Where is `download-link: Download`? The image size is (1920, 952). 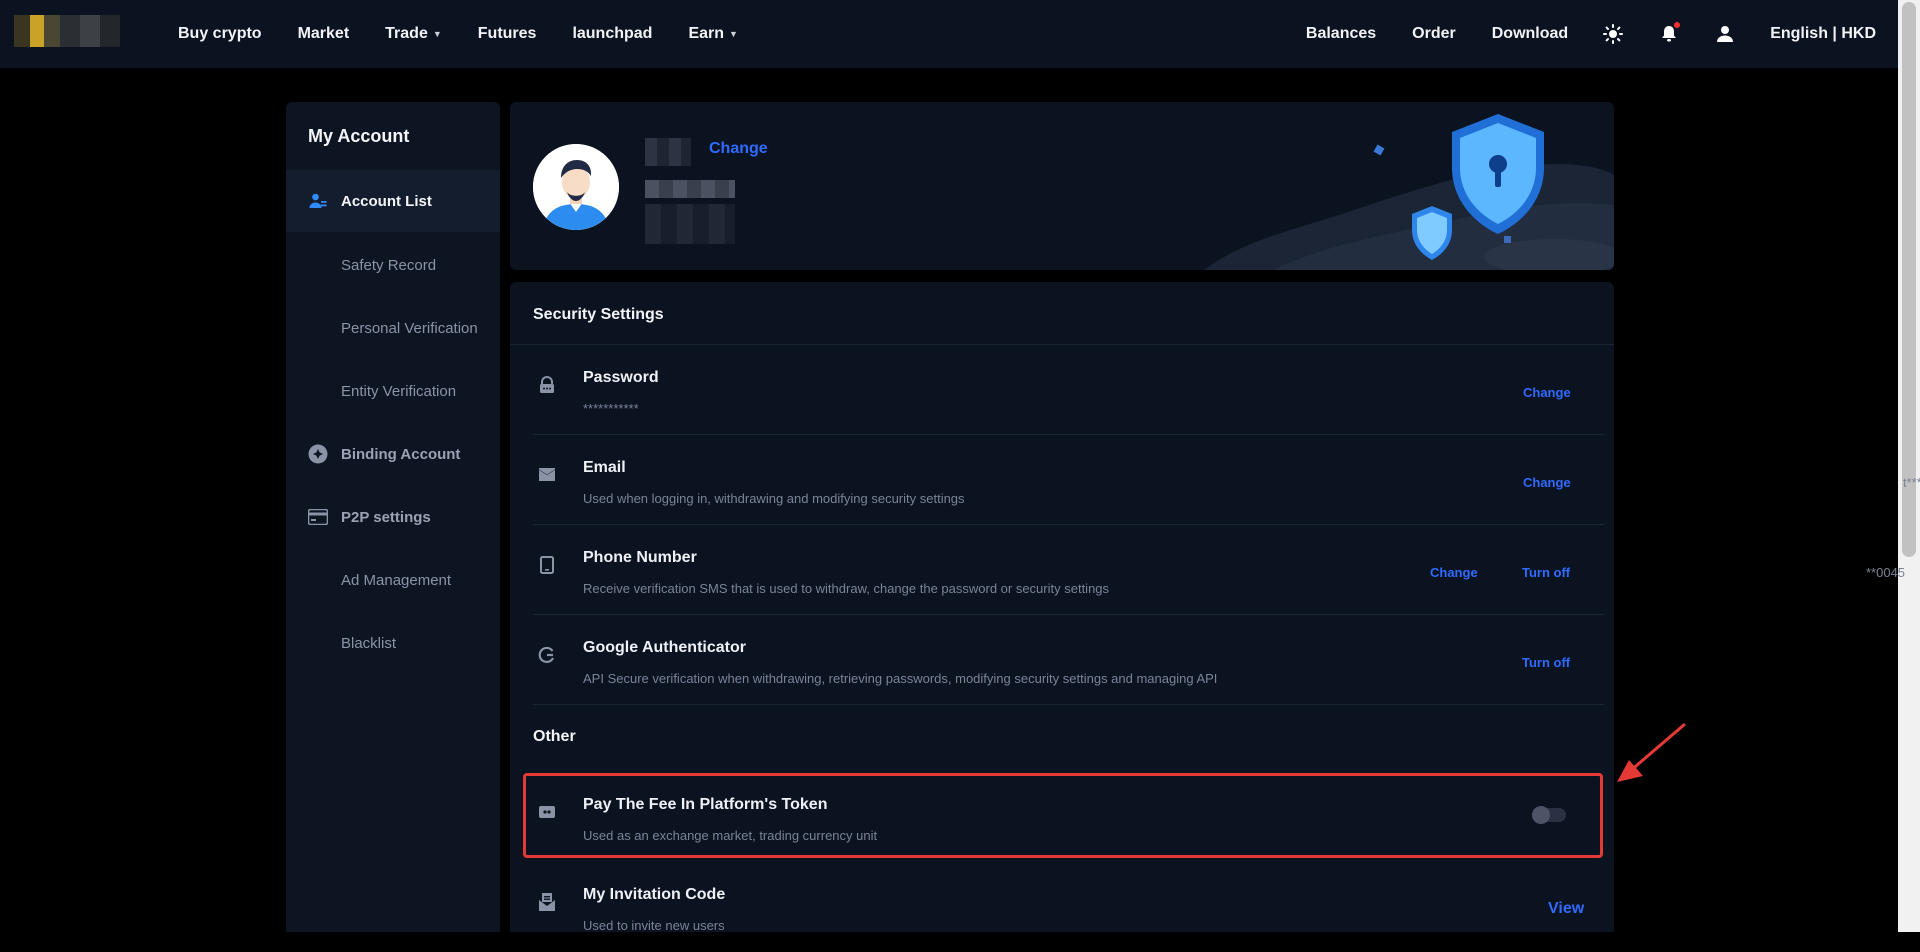 download-link: Download is located at coordinates (1530, 34).